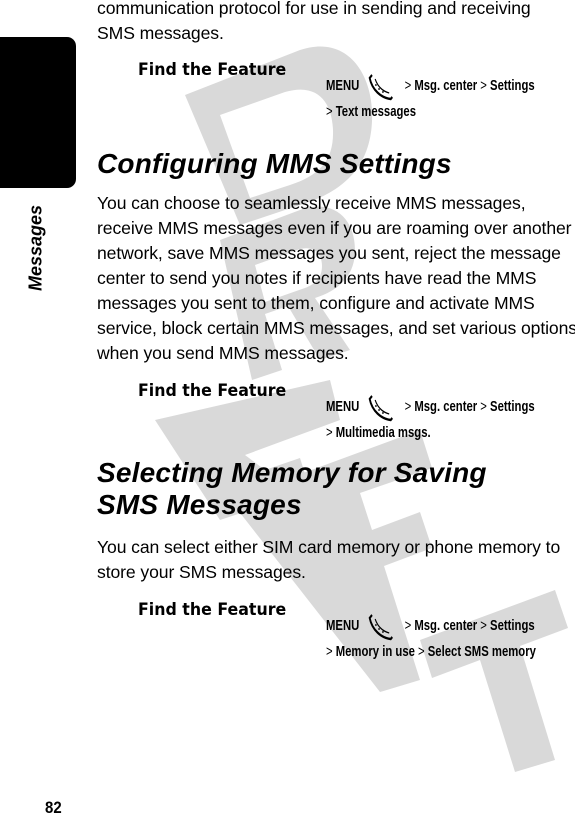 The width and height of the screenshot is (575, 818). What do you see at coordinates (35, 248) in the screenshot?
I see `side-section-label: Messages` at bounding box center [35, 248].